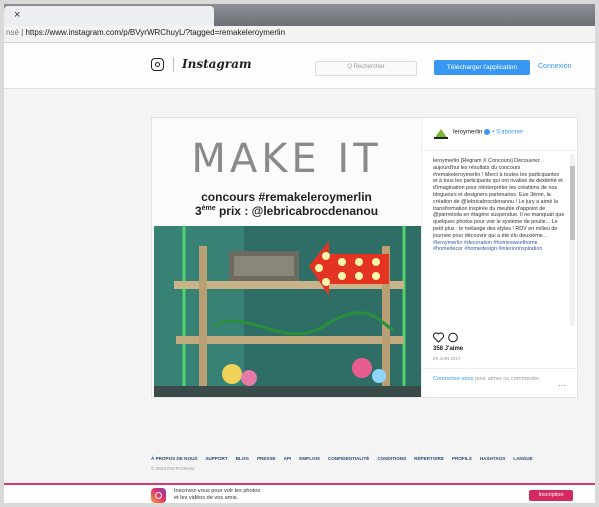 This screenshot has height=507, width=599. What do you see at coordinates (173, 468) in the screenshot?
I see `footer-copyright: © 2018 INSTAGRAM` at bounding box center [173, 468].